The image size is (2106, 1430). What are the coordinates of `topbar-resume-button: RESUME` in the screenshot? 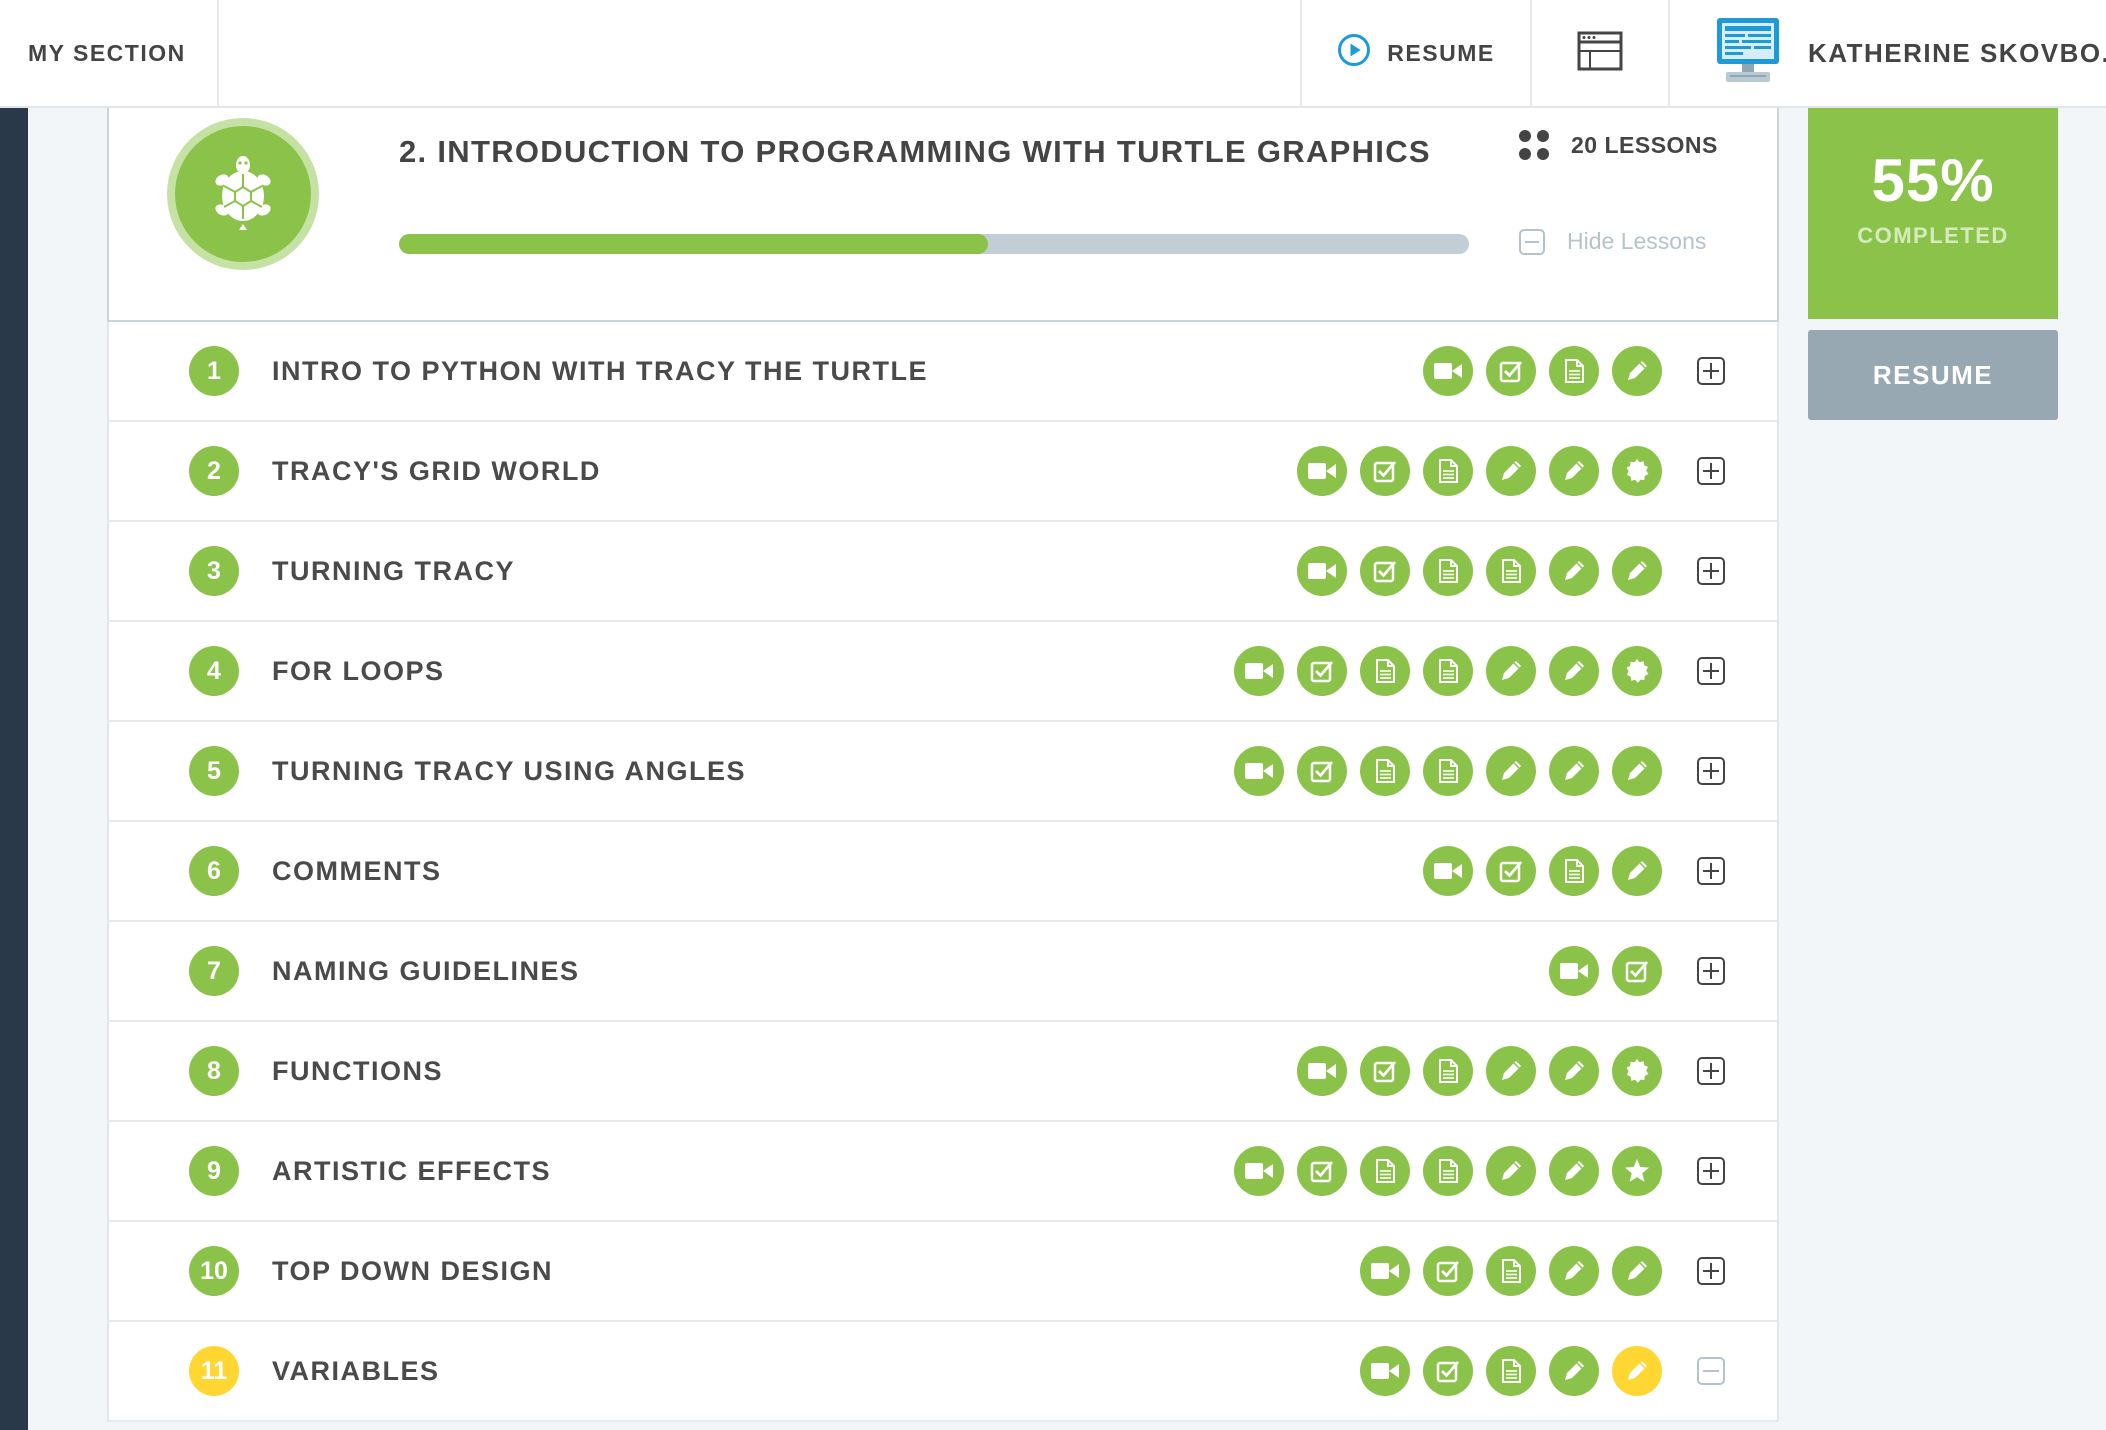 It's located at (1415, 53).